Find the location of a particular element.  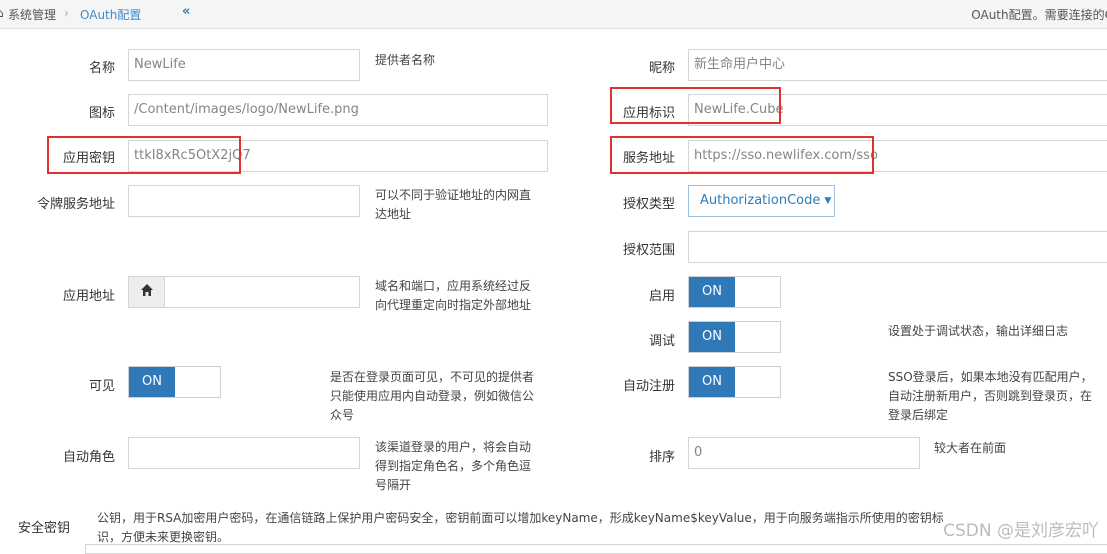

highlight-box-app-secret is located at coordinates (144, 155).